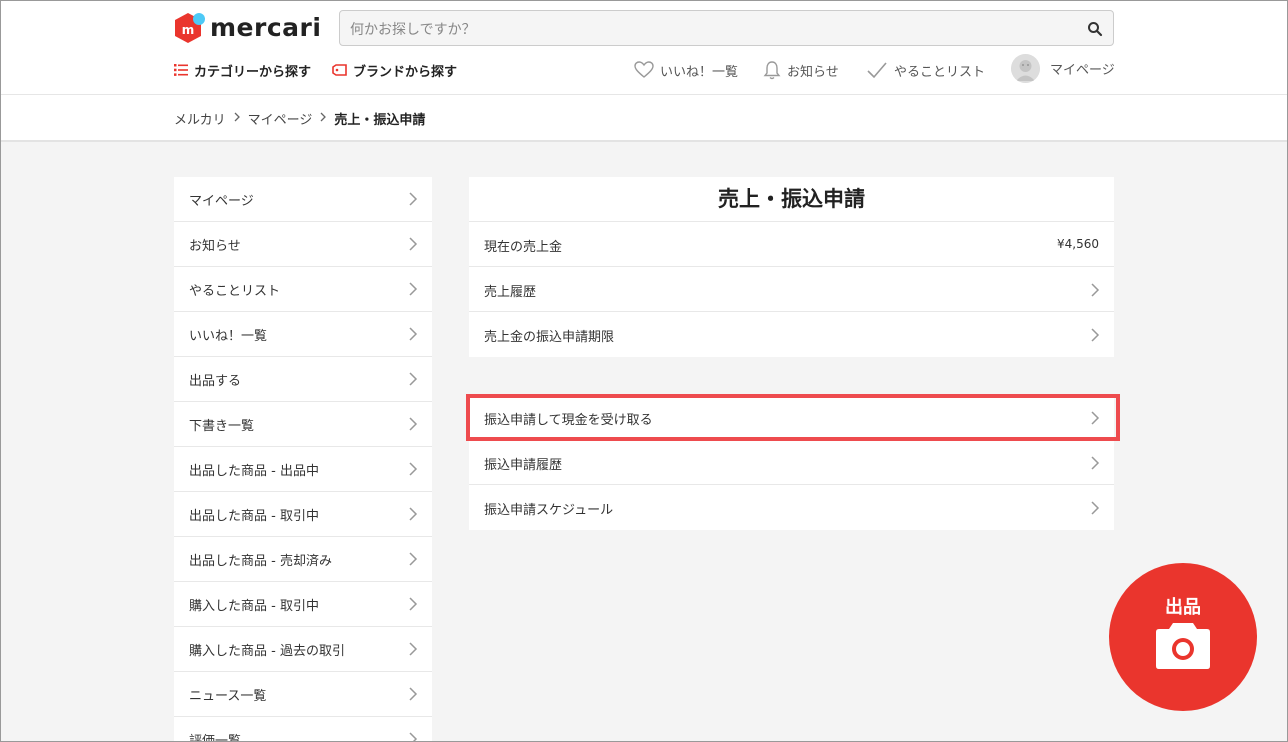 This screenshot has width=1288, height=742. I want to click on tag-icon, so click(339, 70).